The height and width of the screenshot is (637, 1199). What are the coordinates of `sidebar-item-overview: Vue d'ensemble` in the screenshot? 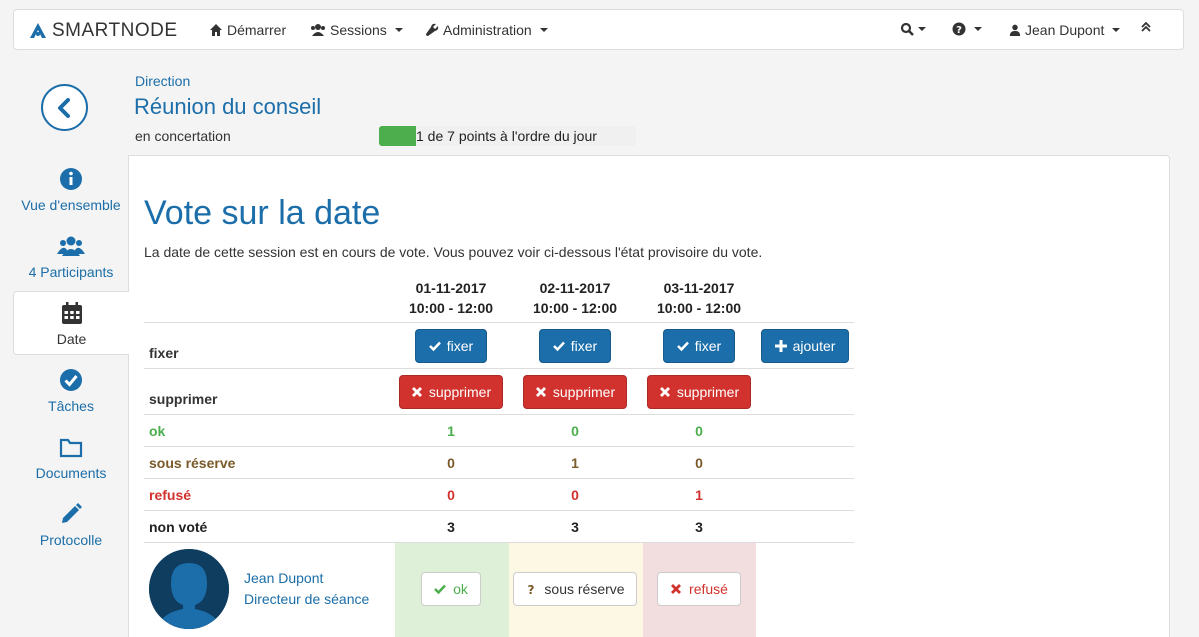 It's located at (71, 197).